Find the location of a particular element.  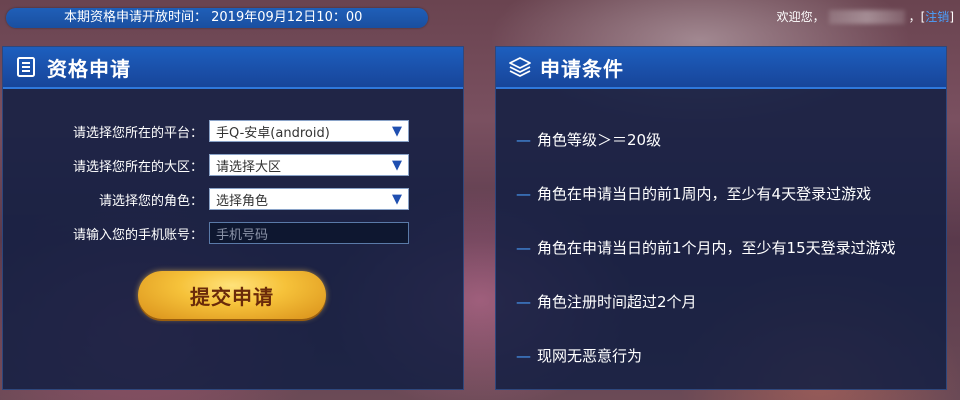

user-bar: 欢迎您， ， [ 注销 ] is located at coordinates (865, 17).